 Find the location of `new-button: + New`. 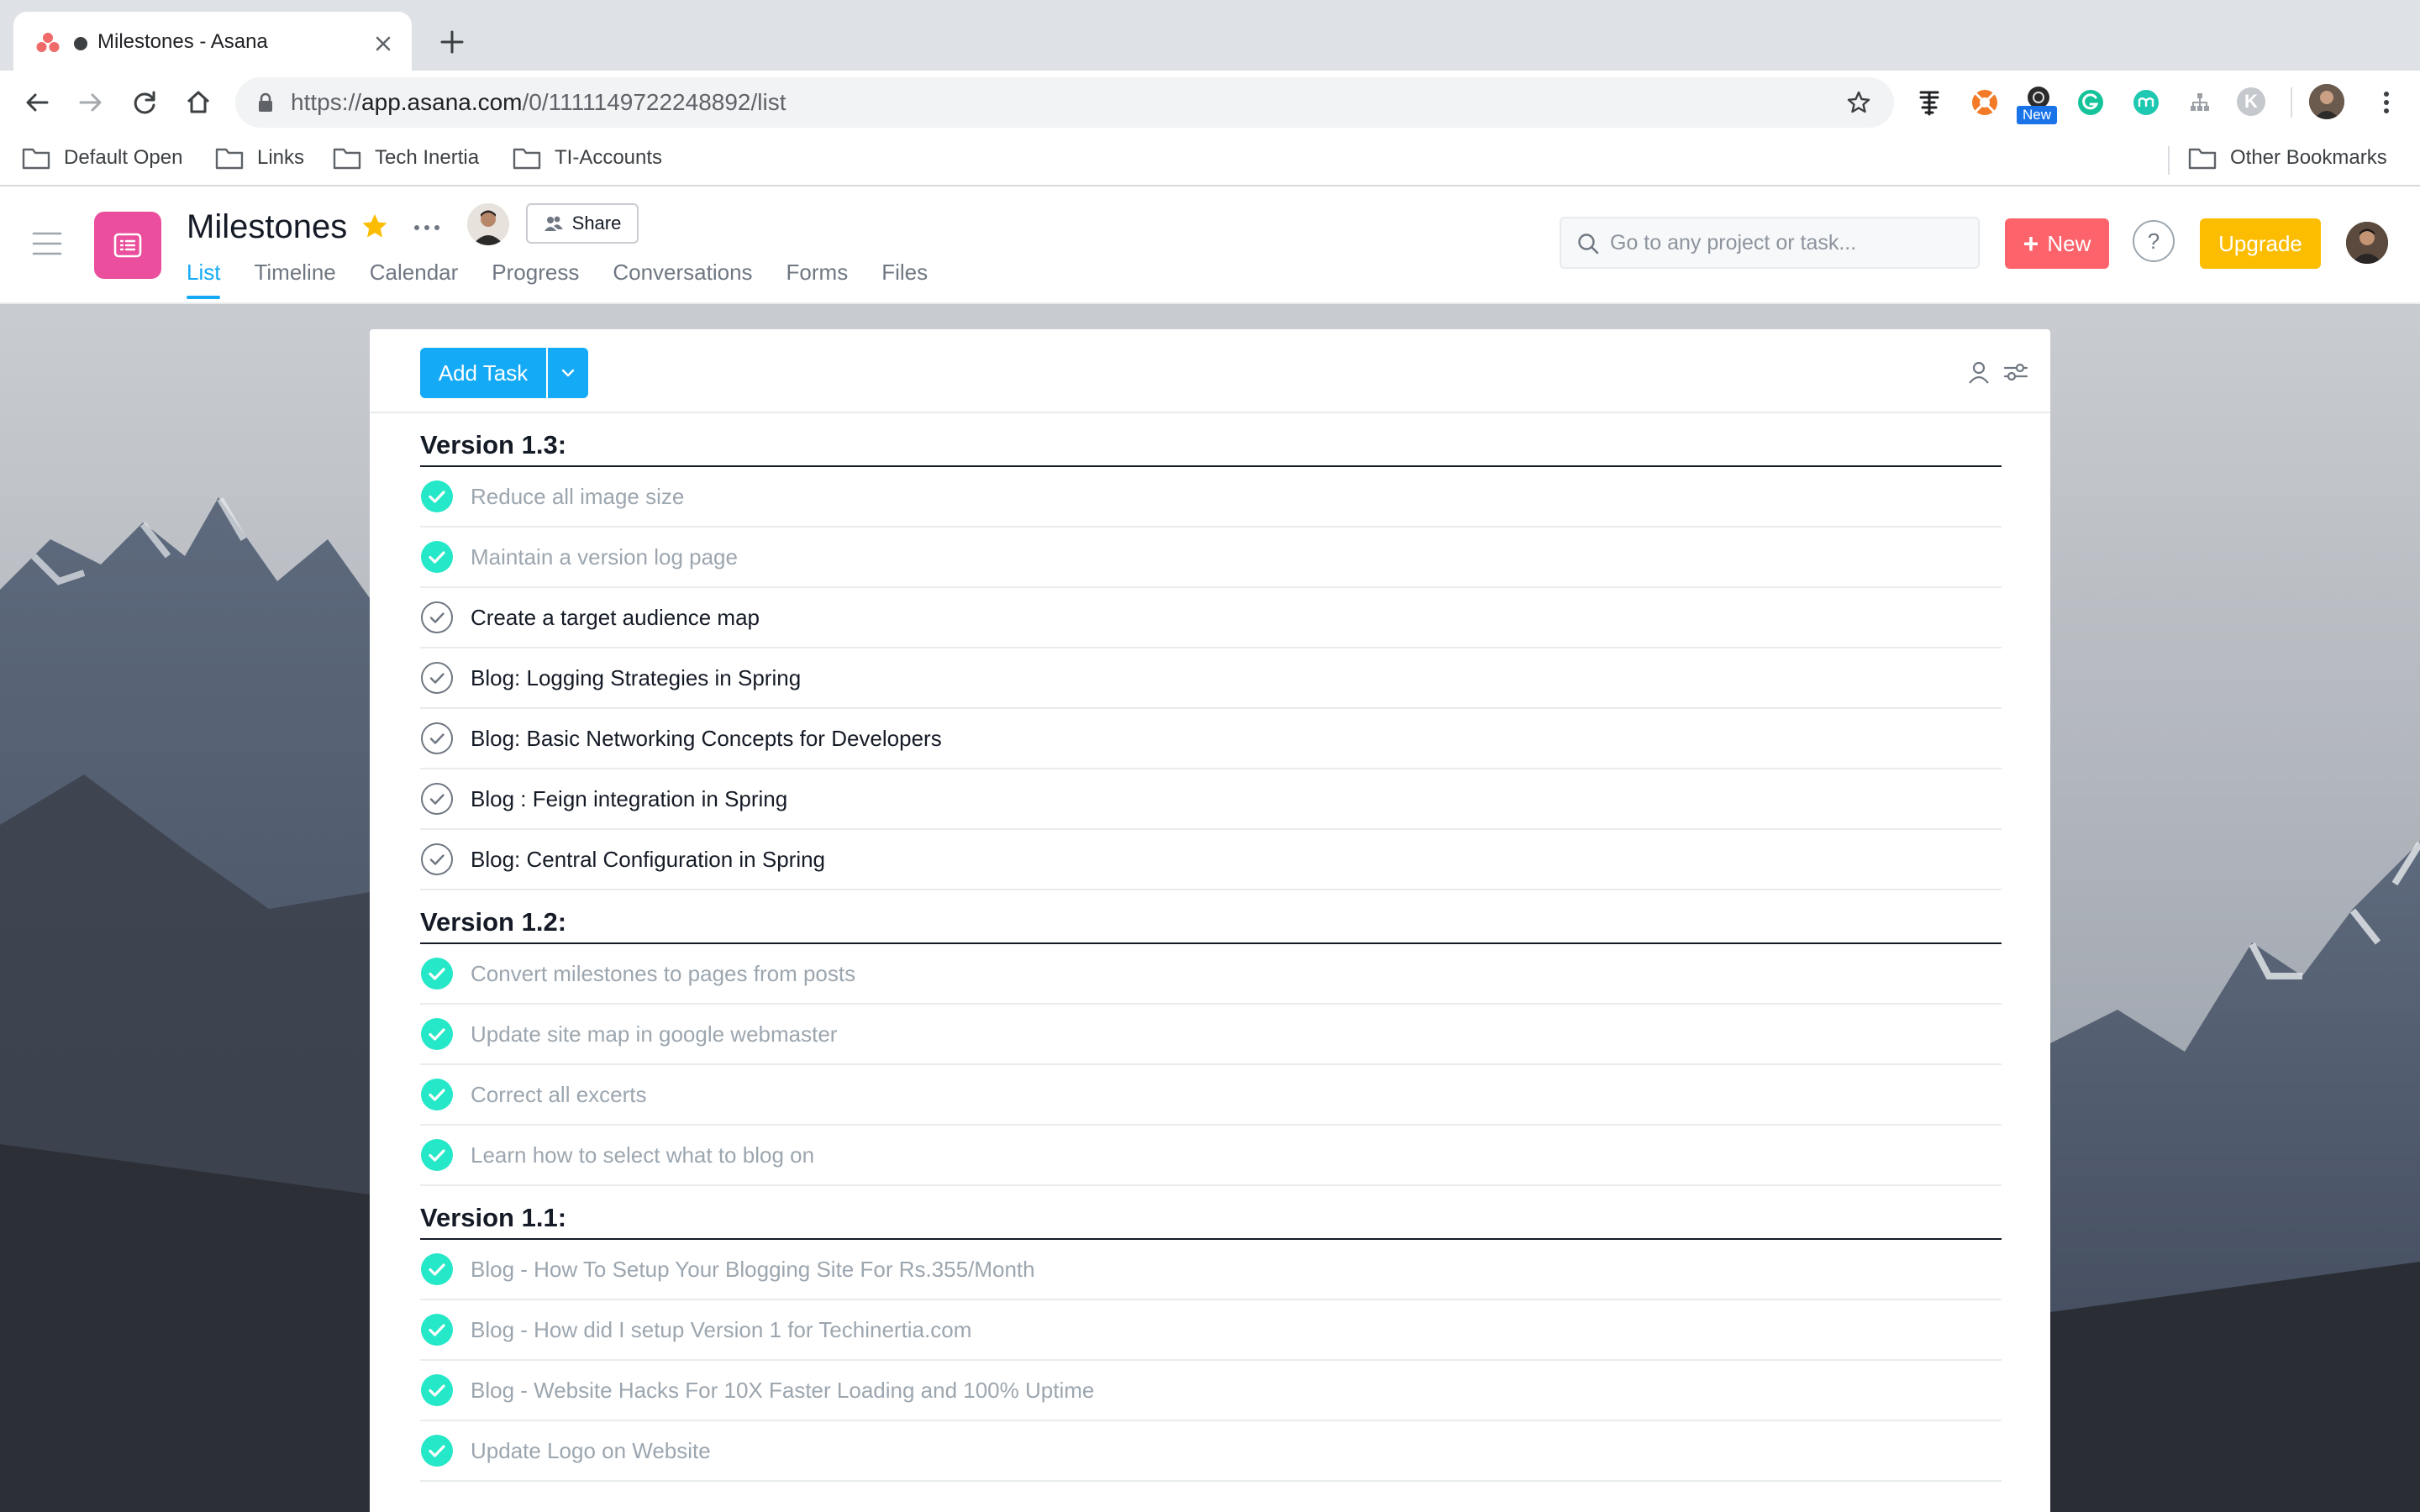

new-button: + New is located at coordinates (2057, 243).